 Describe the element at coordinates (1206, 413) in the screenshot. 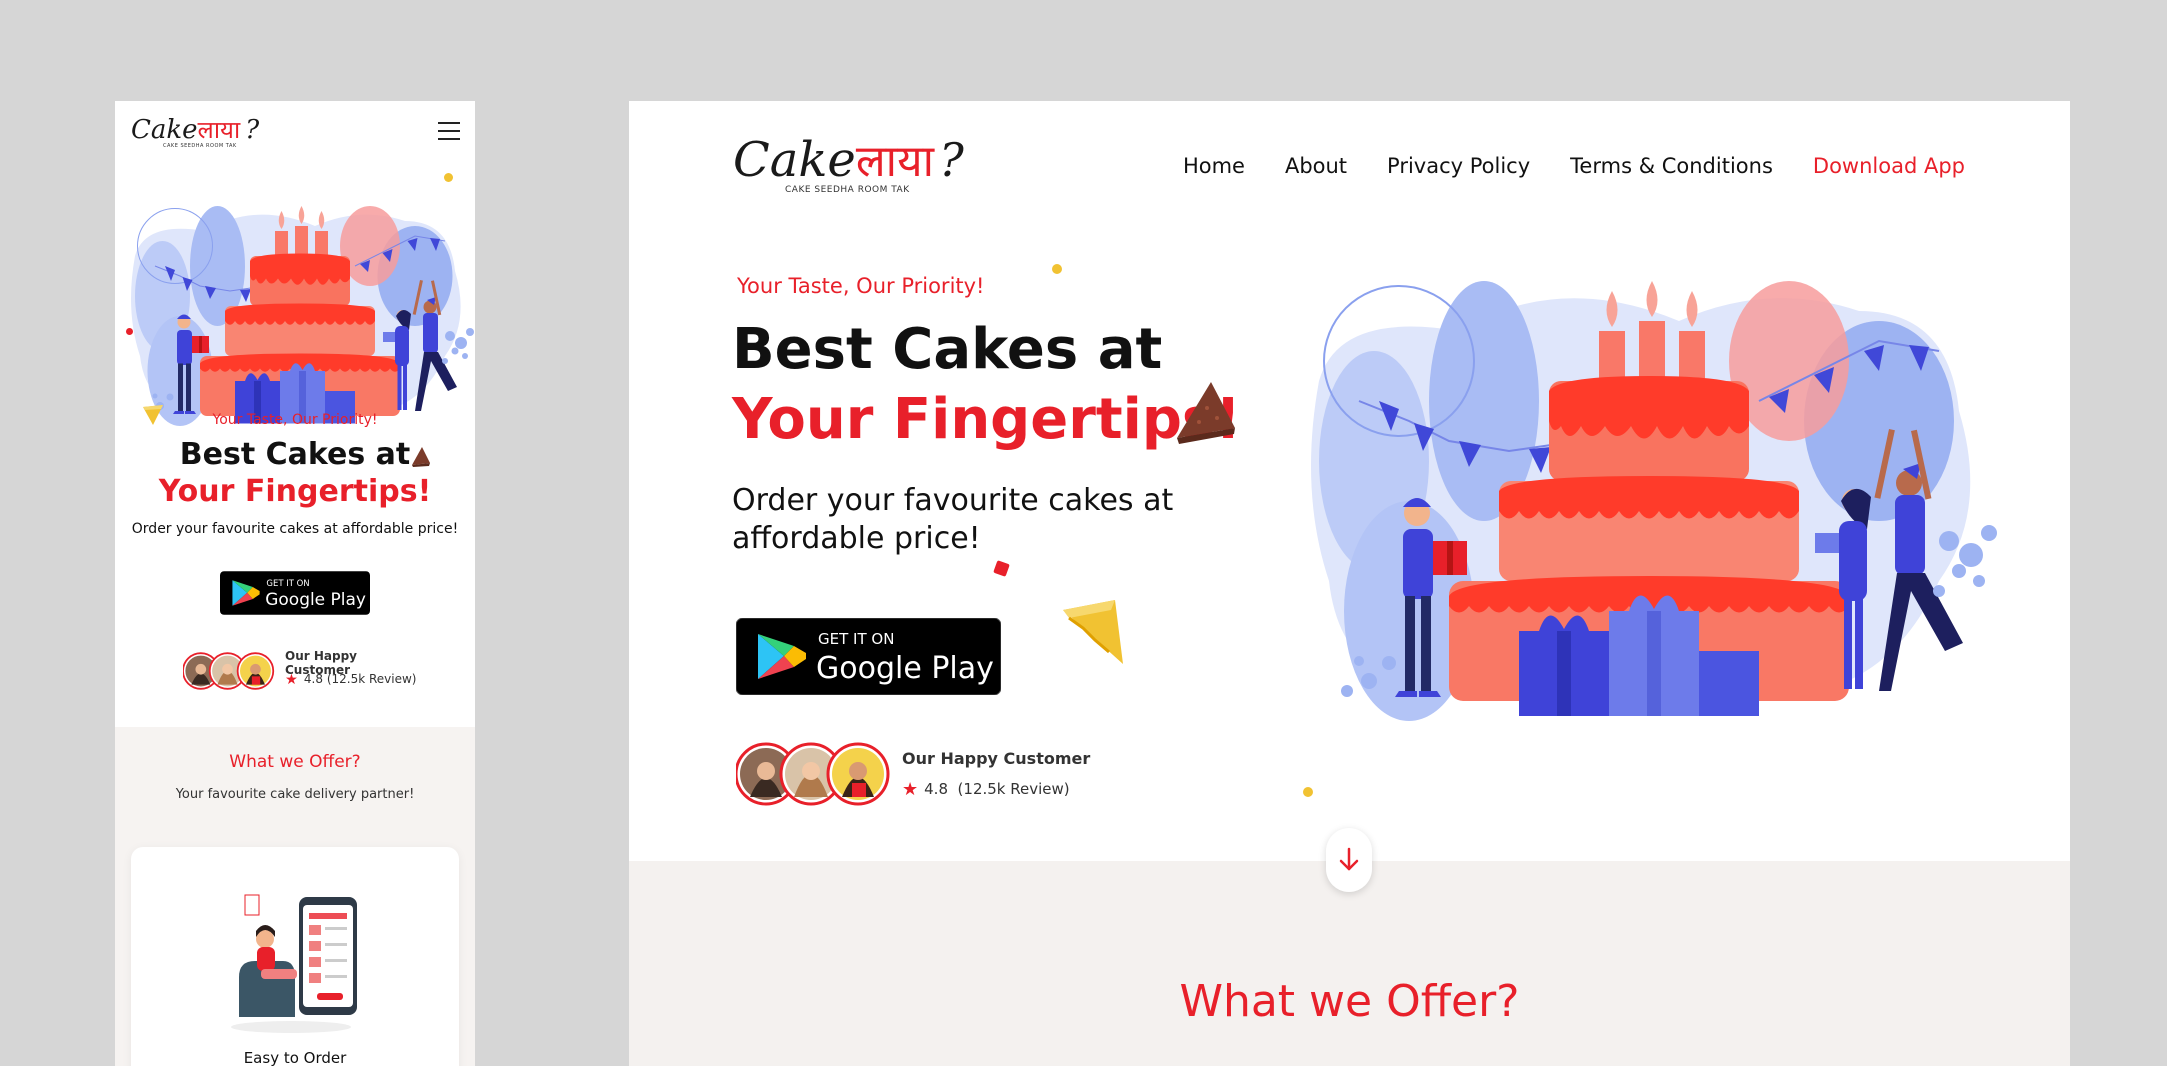

I see `chocolate-slice-decor` at that location.